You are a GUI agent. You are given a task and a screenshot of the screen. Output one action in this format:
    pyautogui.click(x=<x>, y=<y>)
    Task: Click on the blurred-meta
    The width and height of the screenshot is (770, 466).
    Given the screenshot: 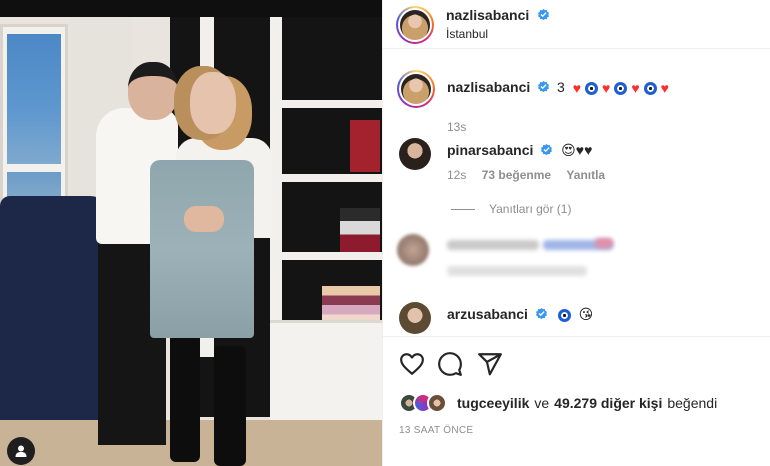 What is the action you would take?
    pyautogui.click(x=517, y=271)
    